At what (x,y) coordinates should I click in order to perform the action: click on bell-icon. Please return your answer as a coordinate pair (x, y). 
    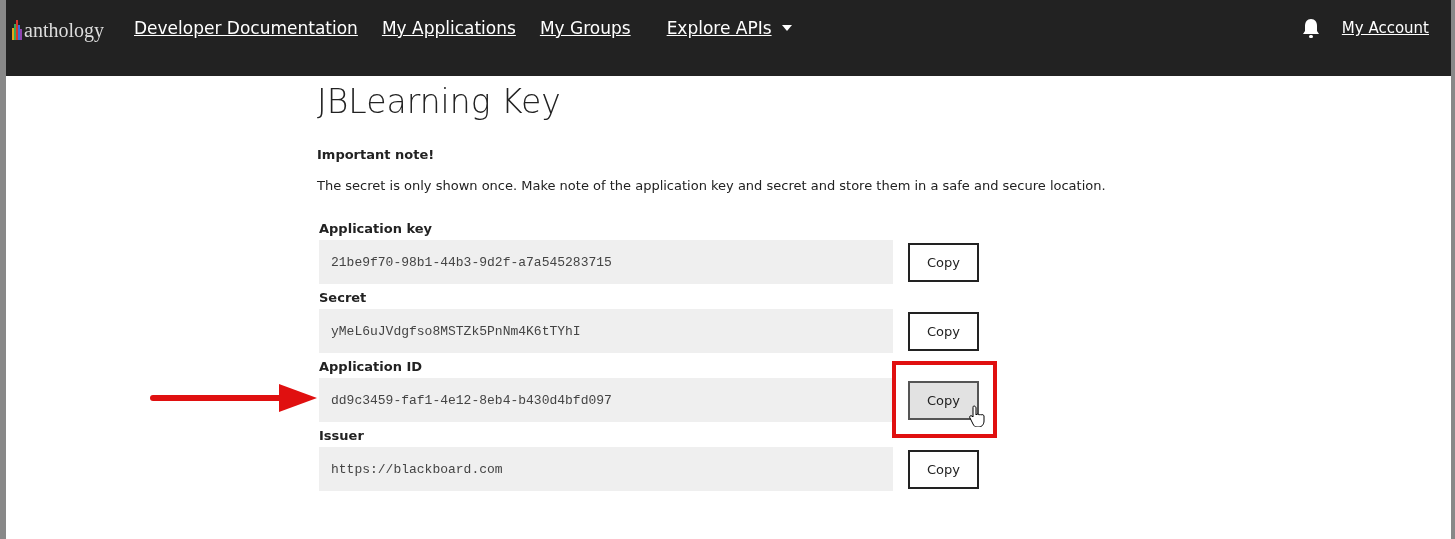
    Looking at the image, I should click on (1310, 28).